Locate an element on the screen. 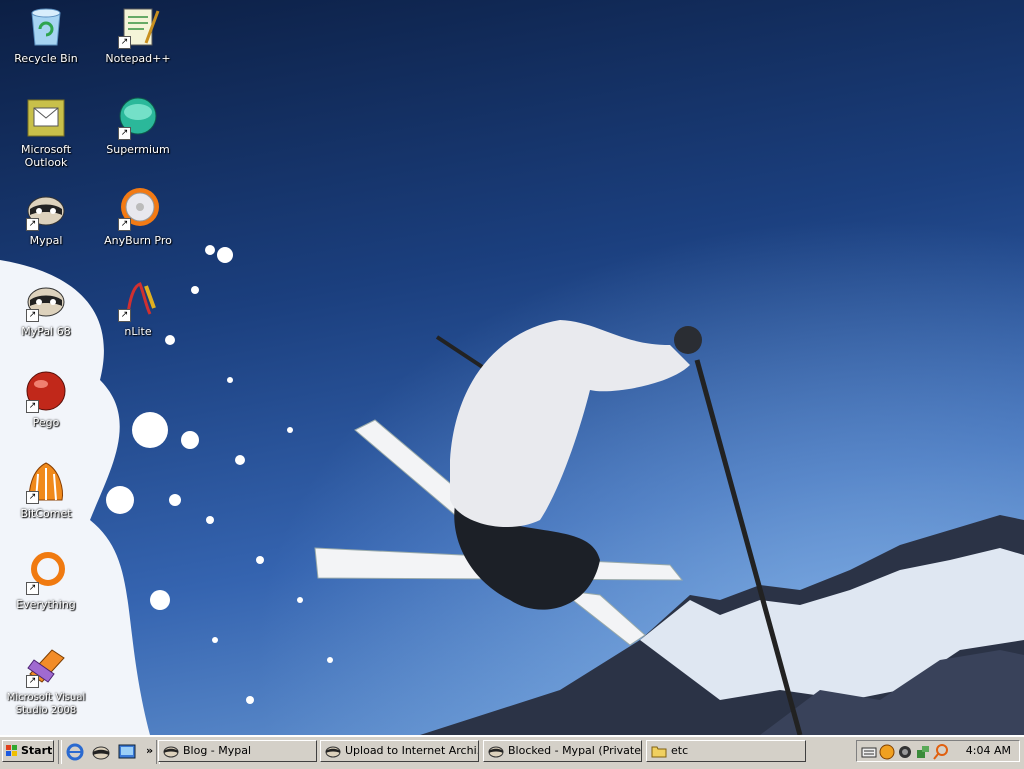 This screenshot has width=1024, height=769. desktop-icon-label: Supermium is located at coordinates (138, 149).